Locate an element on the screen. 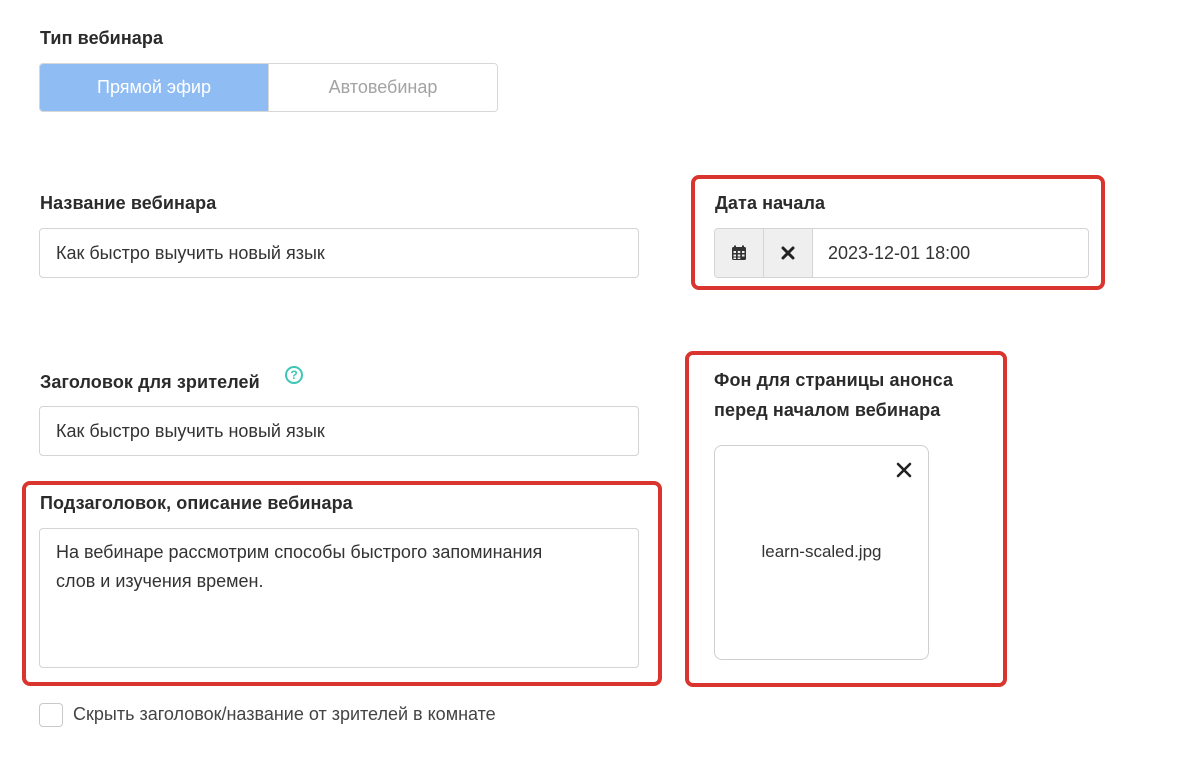 The image size is (1197, 763). start-date-input: 2023-12-01 18:00 is located at coordinates (950, 253).